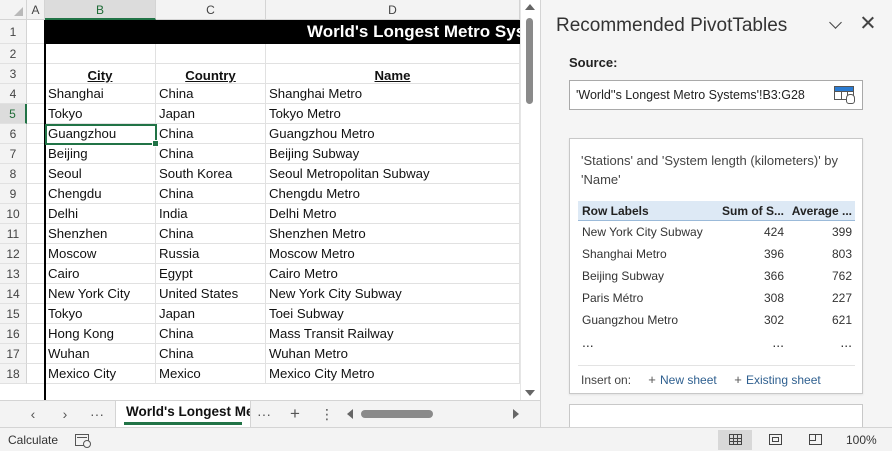 The height and width of the screenshot is (451, 892). Describe the element at coordinates (211, 174) in the screenshot. I see `table-cell-country: South Korea` at that location.